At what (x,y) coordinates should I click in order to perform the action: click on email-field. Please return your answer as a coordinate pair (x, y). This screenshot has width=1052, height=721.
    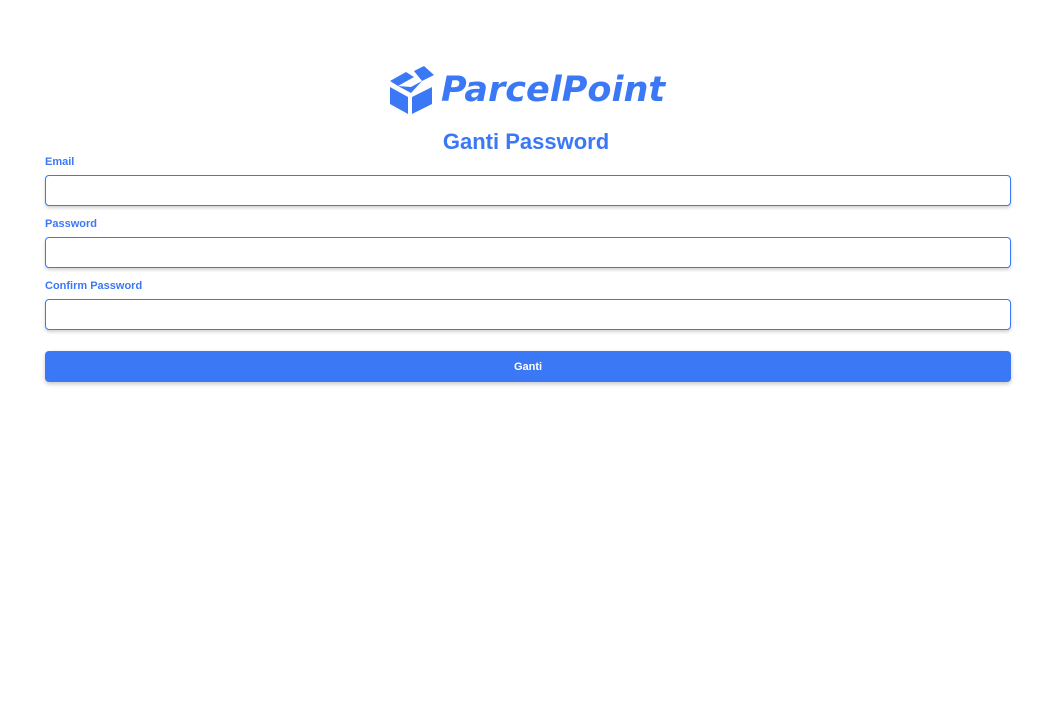
    Looking at the image, I should click on (528, 190).